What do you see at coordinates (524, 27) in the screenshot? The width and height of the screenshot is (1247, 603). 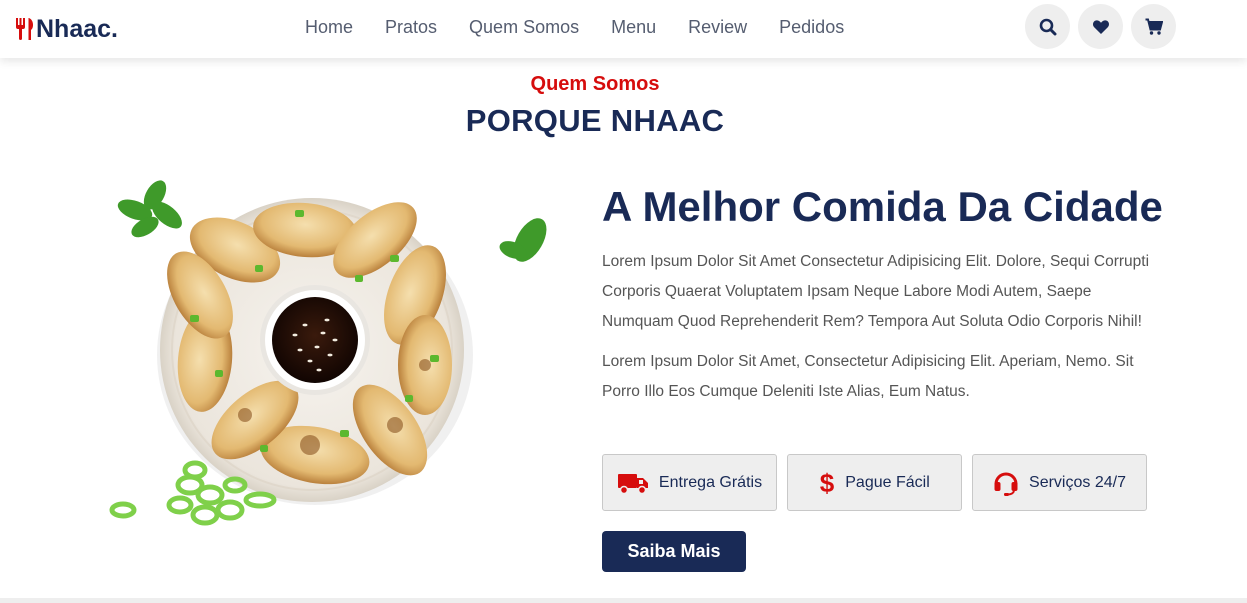 I see `nav-quem-somos: Quem Somos` at bounding box center [524, 27].